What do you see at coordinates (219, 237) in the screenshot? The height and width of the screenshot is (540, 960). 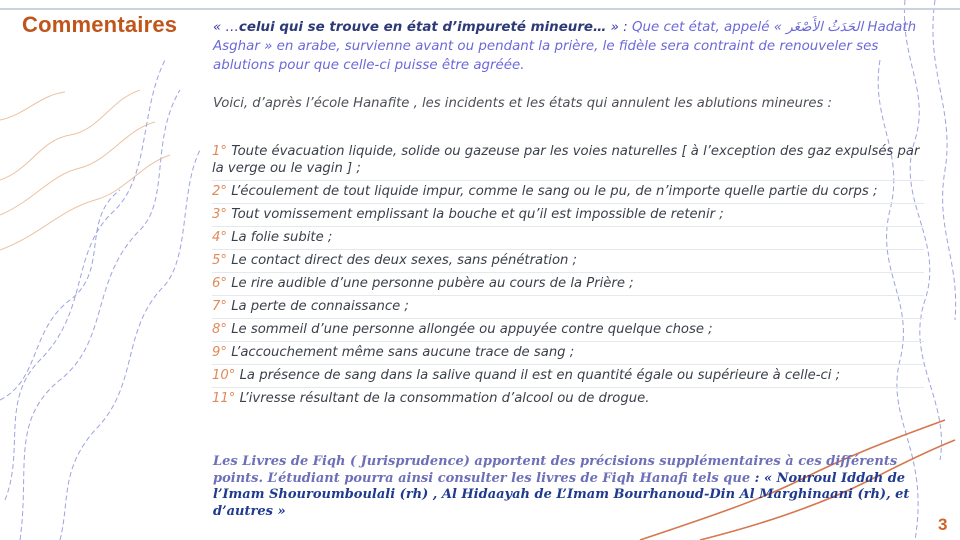 I see `item-number: 4°` at bounding box center [219, 237].